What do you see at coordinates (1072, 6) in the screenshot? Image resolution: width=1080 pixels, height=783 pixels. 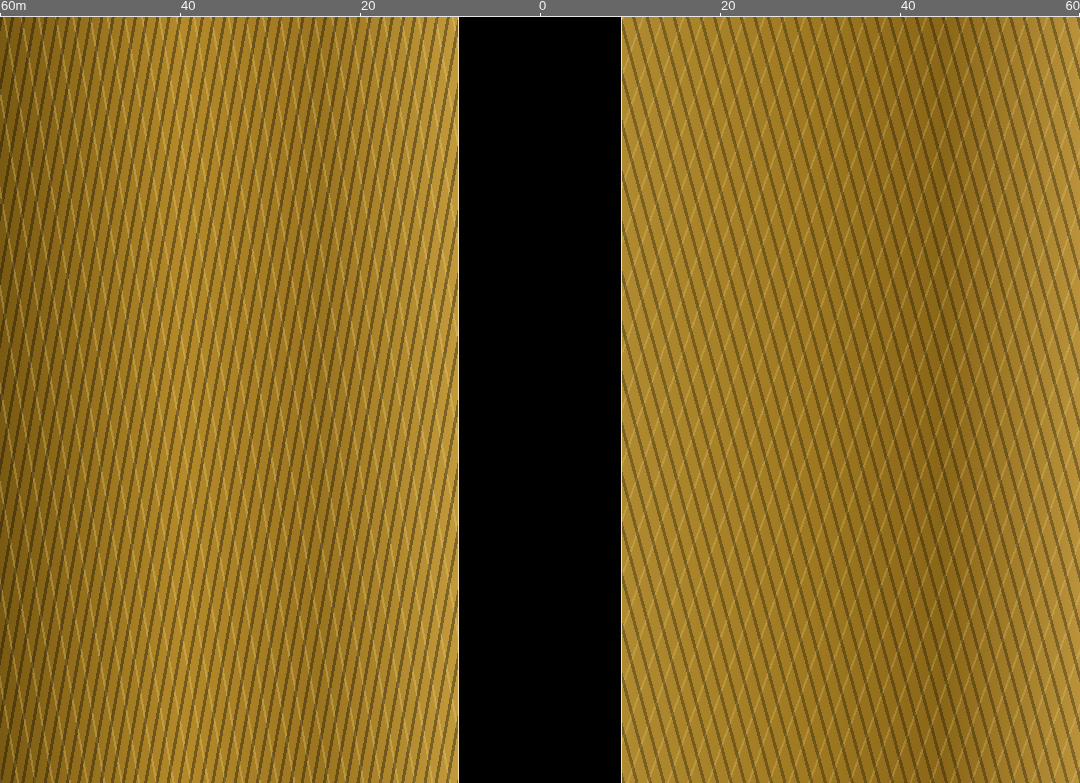 I see `scale-label: 60` at bounding box center [1072, 6].